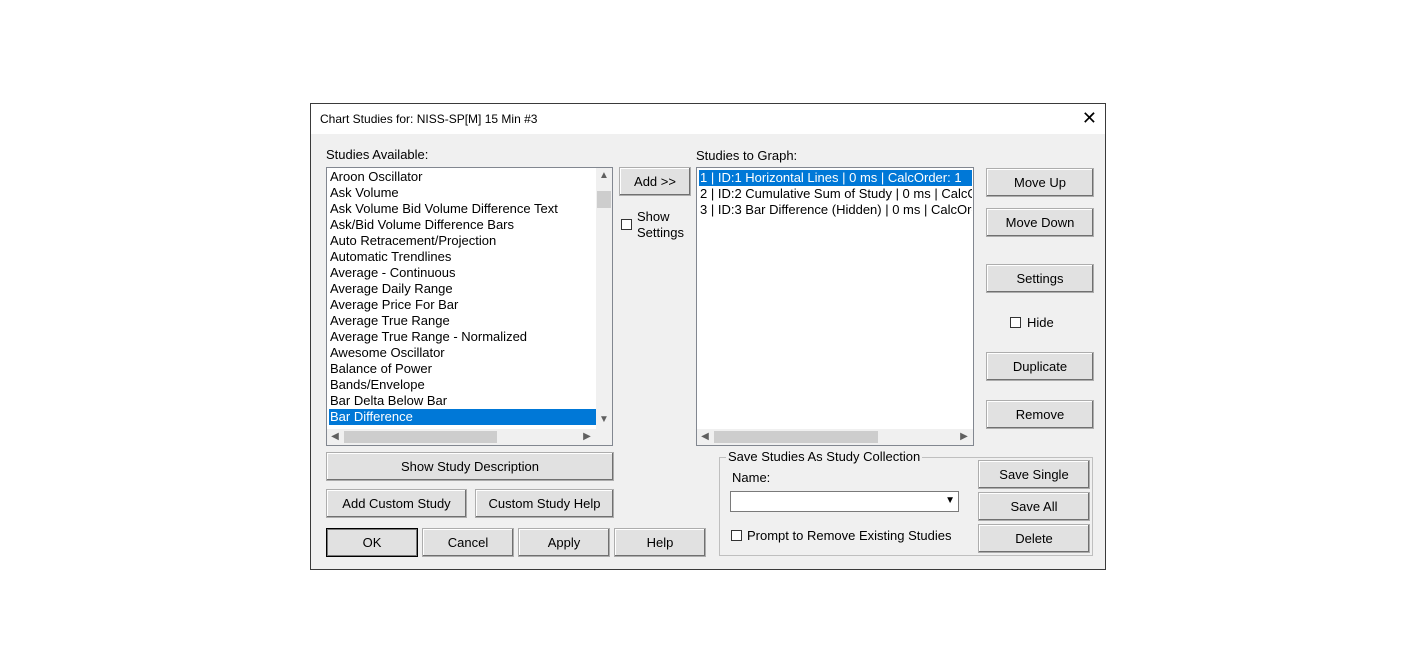 The image size is (1416, 672). What do you see at coordinates (462, 369) in the screenshot?
I see `available-list-item: Balance of Power` at bounding box center [462, 369].